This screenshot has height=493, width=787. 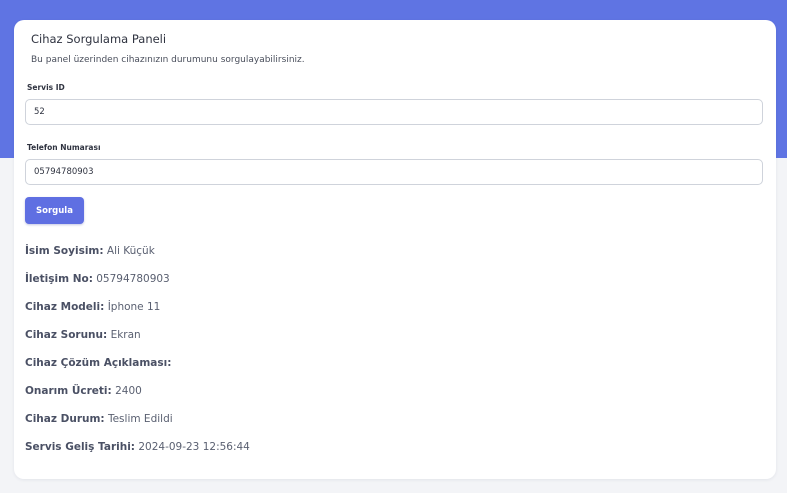 What do you see at coordinates (66, 335) in the screenshot?
I see `result-label: Cihaz Sorunu:` at bounding box center [66, 335].